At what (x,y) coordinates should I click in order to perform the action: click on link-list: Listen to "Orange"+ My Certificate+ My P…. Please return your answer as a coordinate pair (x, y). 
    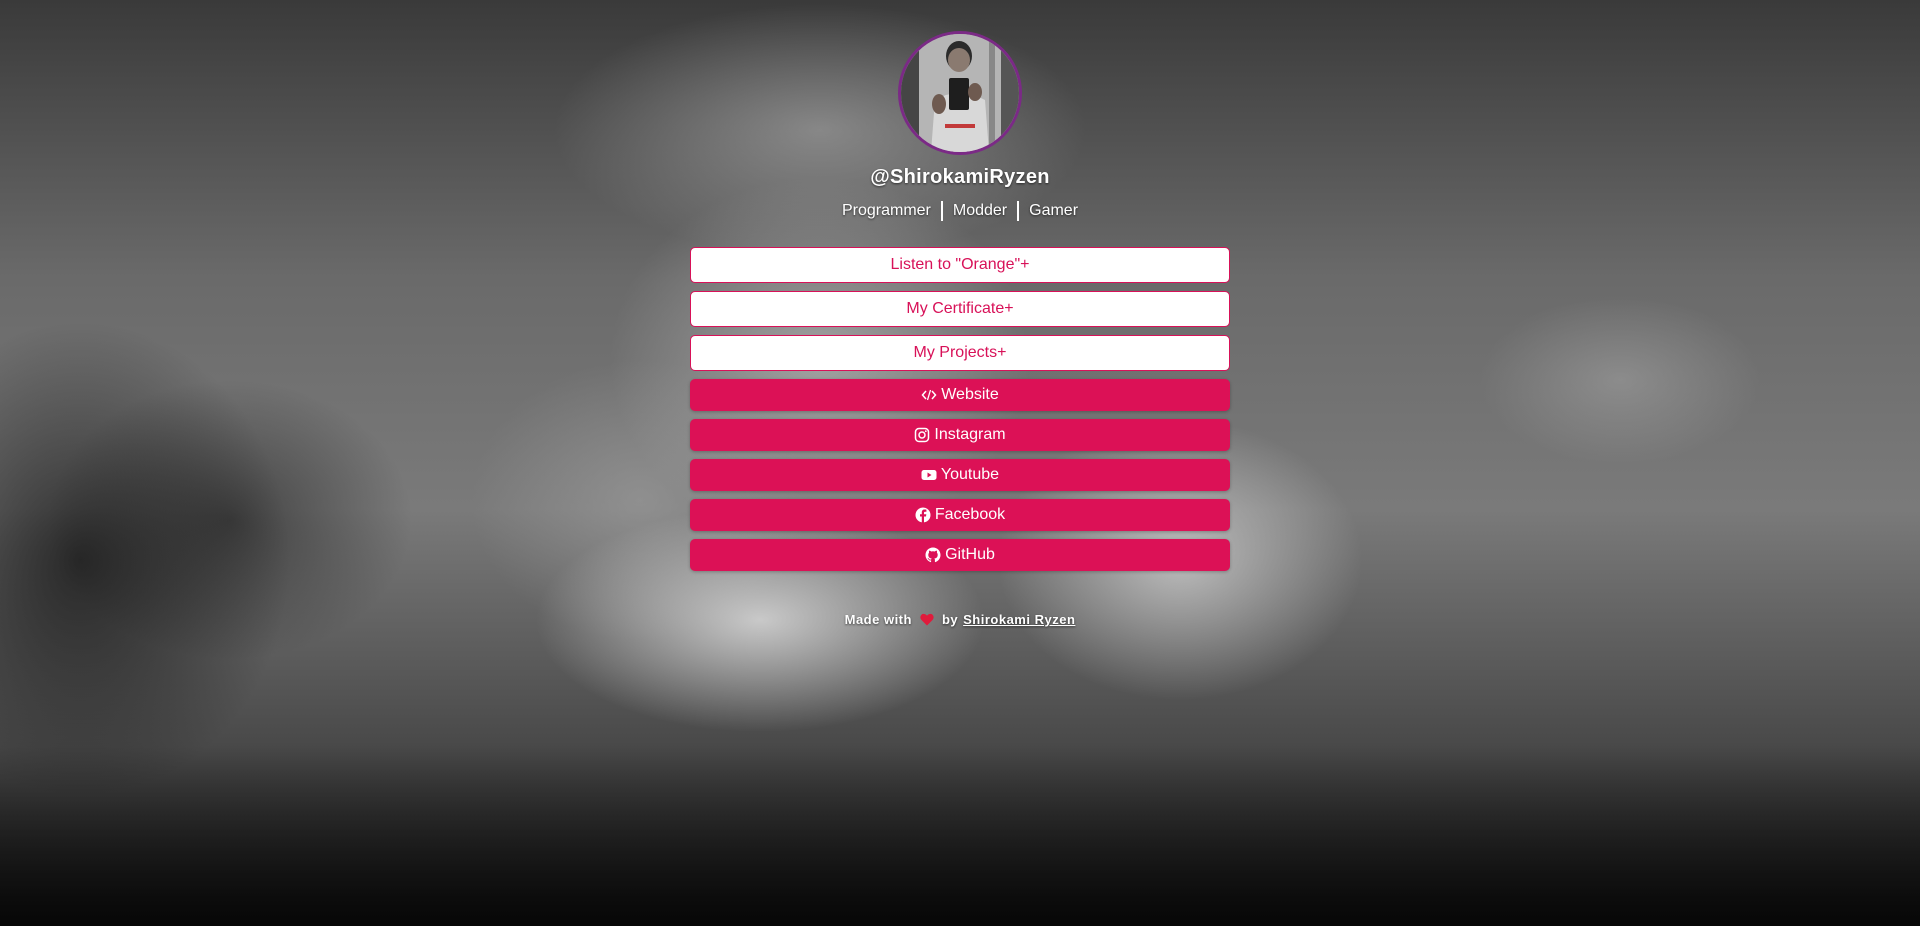
    Looking at the image, I should click on (960, 413).